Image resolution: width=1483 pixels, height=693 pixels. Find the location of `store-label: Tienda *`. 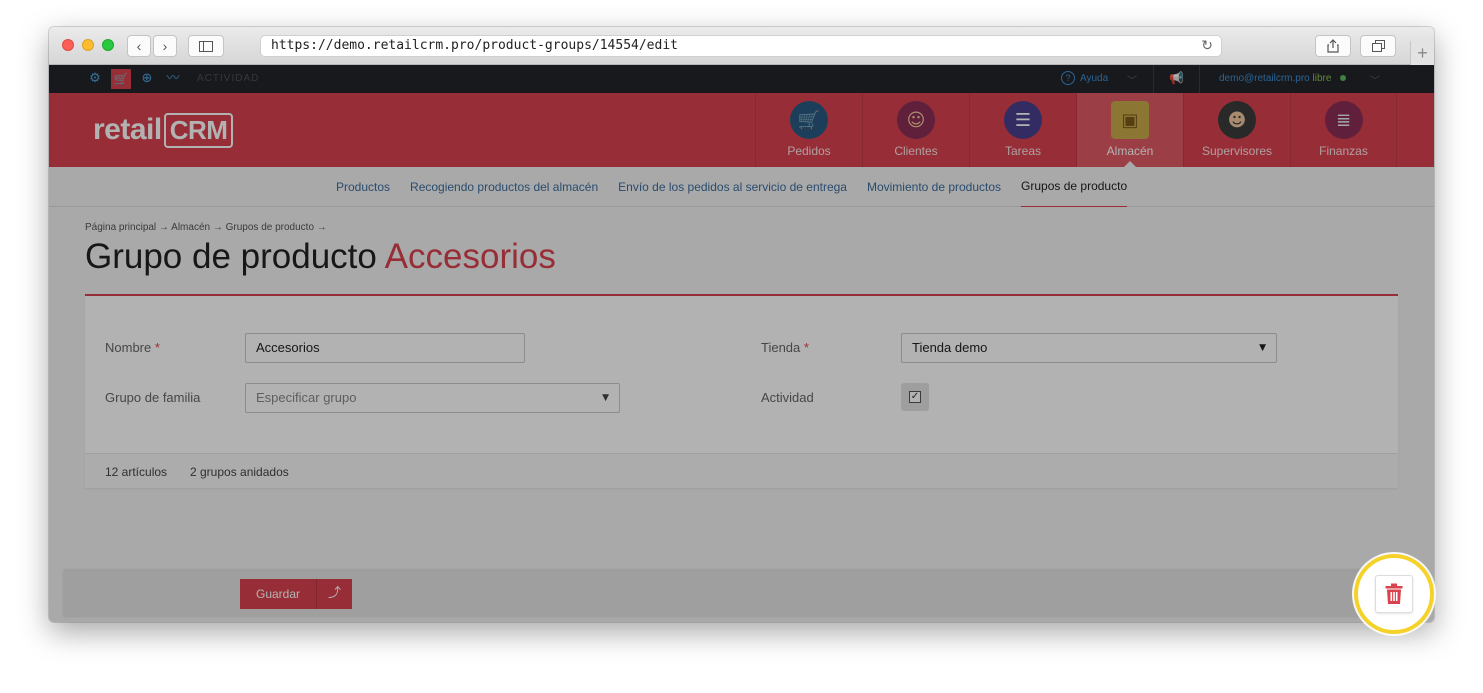

store-label: Tienda * is located at coordinates (785, 347).